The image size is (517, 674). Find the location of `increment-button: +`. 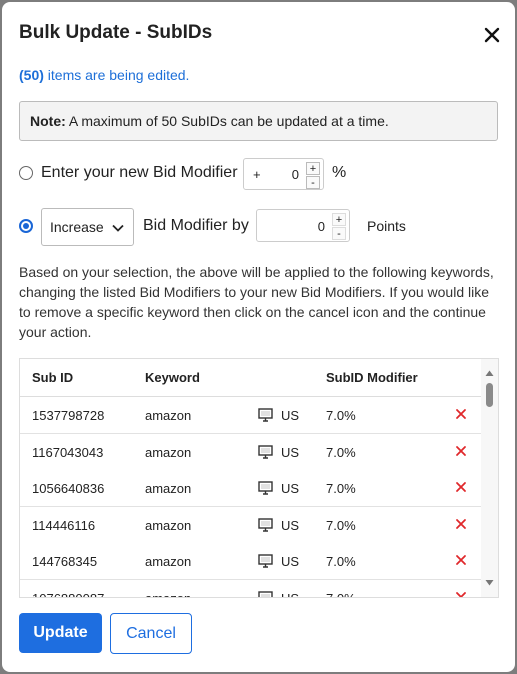

increment-button: + is located at coordinates (313, 168).